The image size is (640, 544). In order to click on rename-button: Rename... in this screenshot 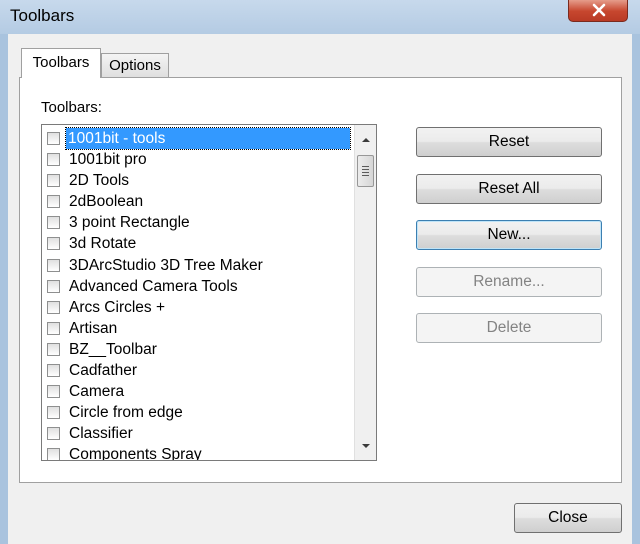, I will do `click(509, 282)`.